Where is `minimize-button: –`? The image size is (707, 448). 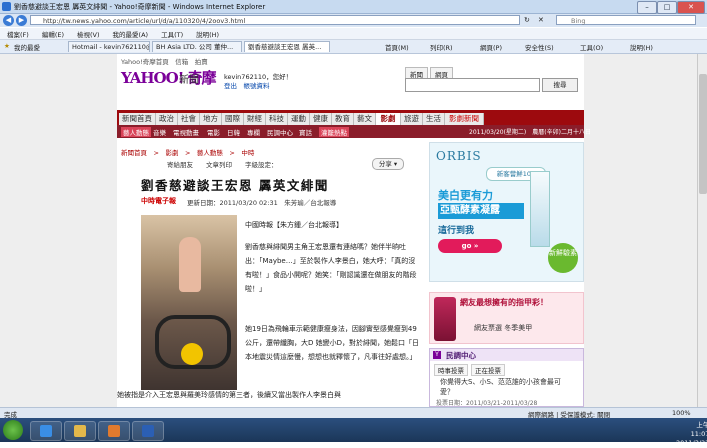
minimize-button: – is located at coordinates (647, 7).